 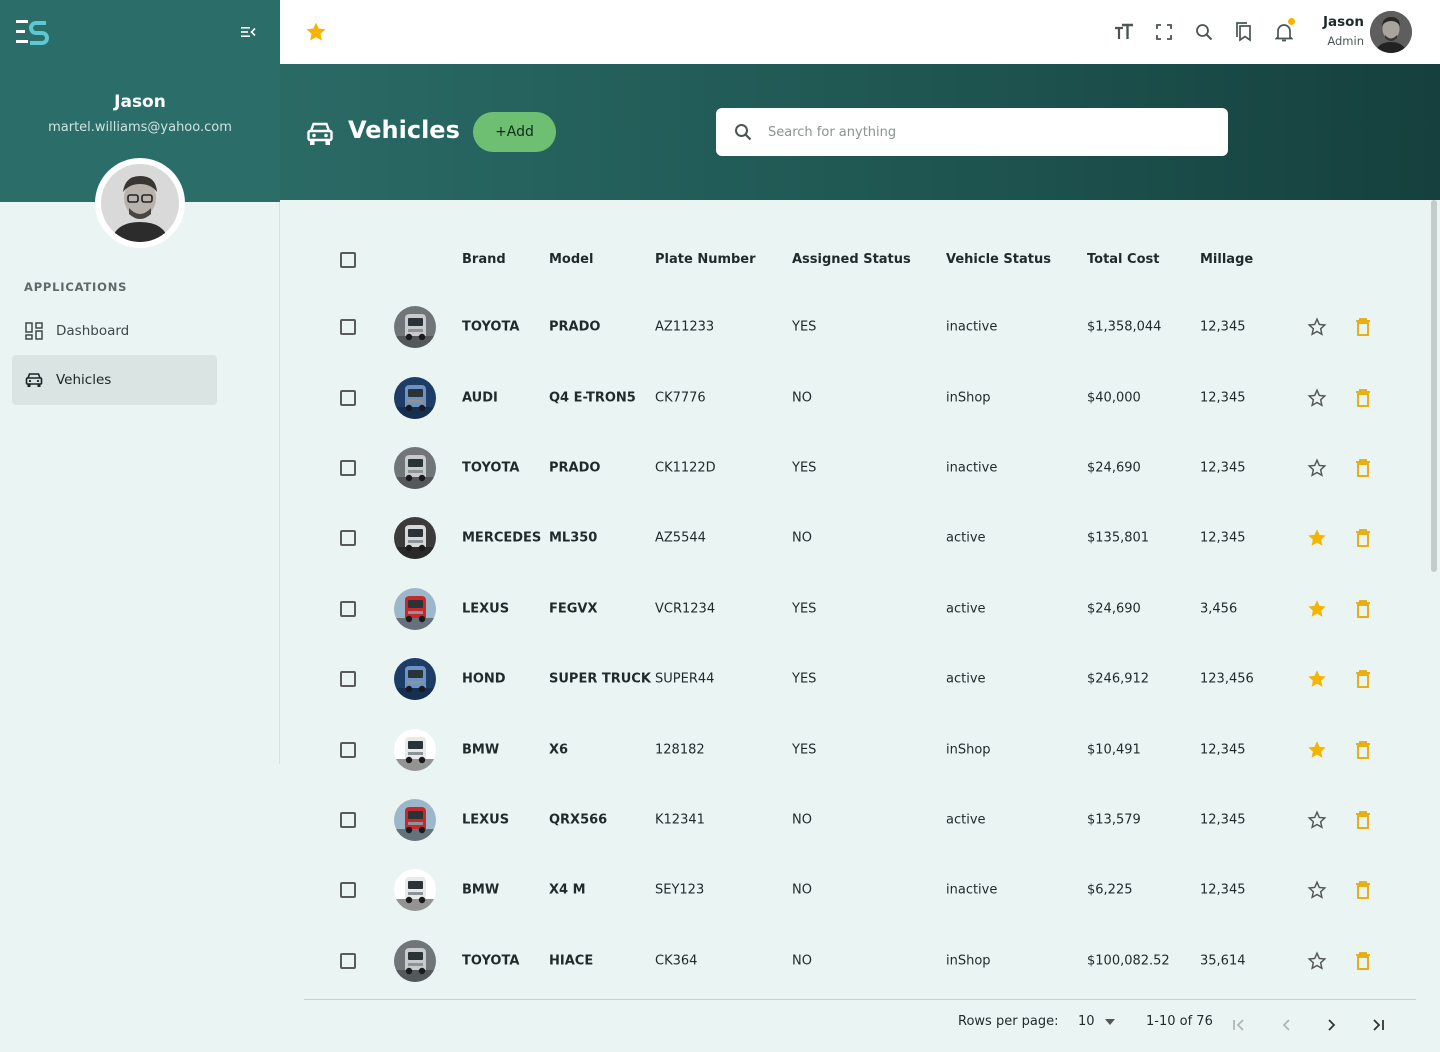 What do you see at coordinates (491, 961) in the screenshot?
I see `brand-cell: TOYOTA` at bounding box center [491, 961].